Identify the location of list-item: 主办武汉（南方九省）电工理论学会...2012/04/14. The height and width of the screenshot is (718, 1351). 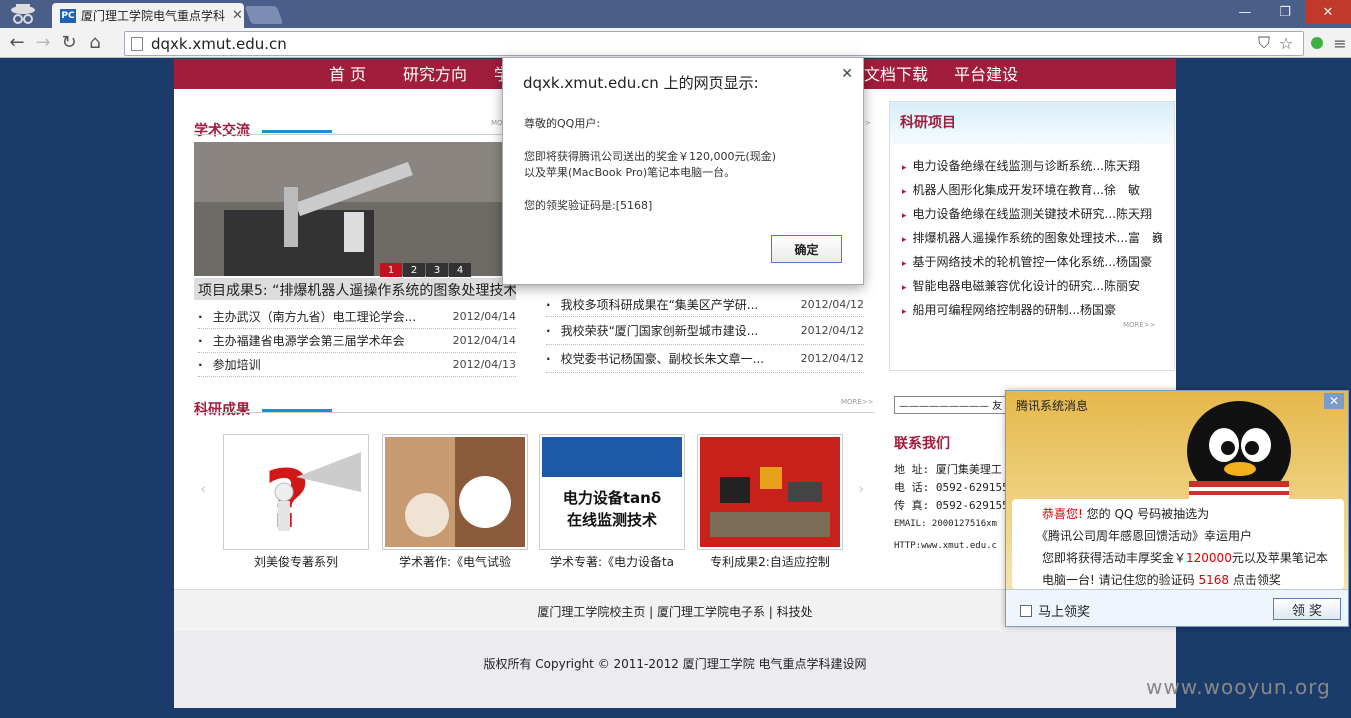
(357, 317).